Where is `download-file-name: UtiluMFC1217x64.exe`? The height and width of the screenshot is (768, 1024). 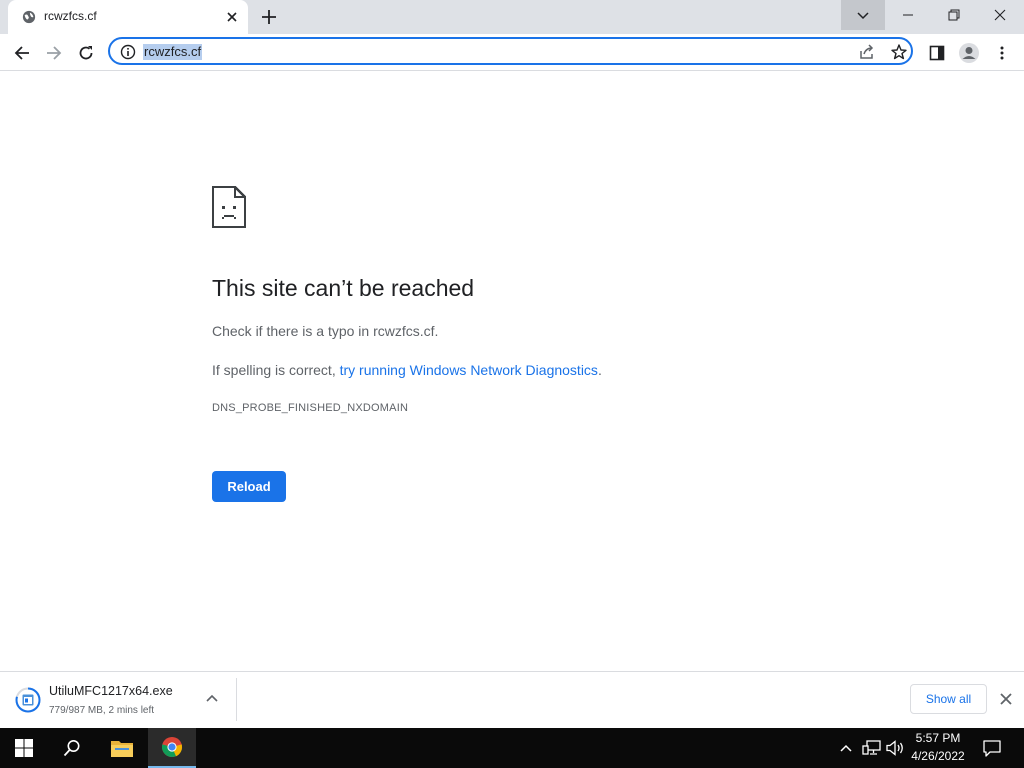
download-file-name: UtiluMFC1217x64.exe is located at coordinates (111, 691).